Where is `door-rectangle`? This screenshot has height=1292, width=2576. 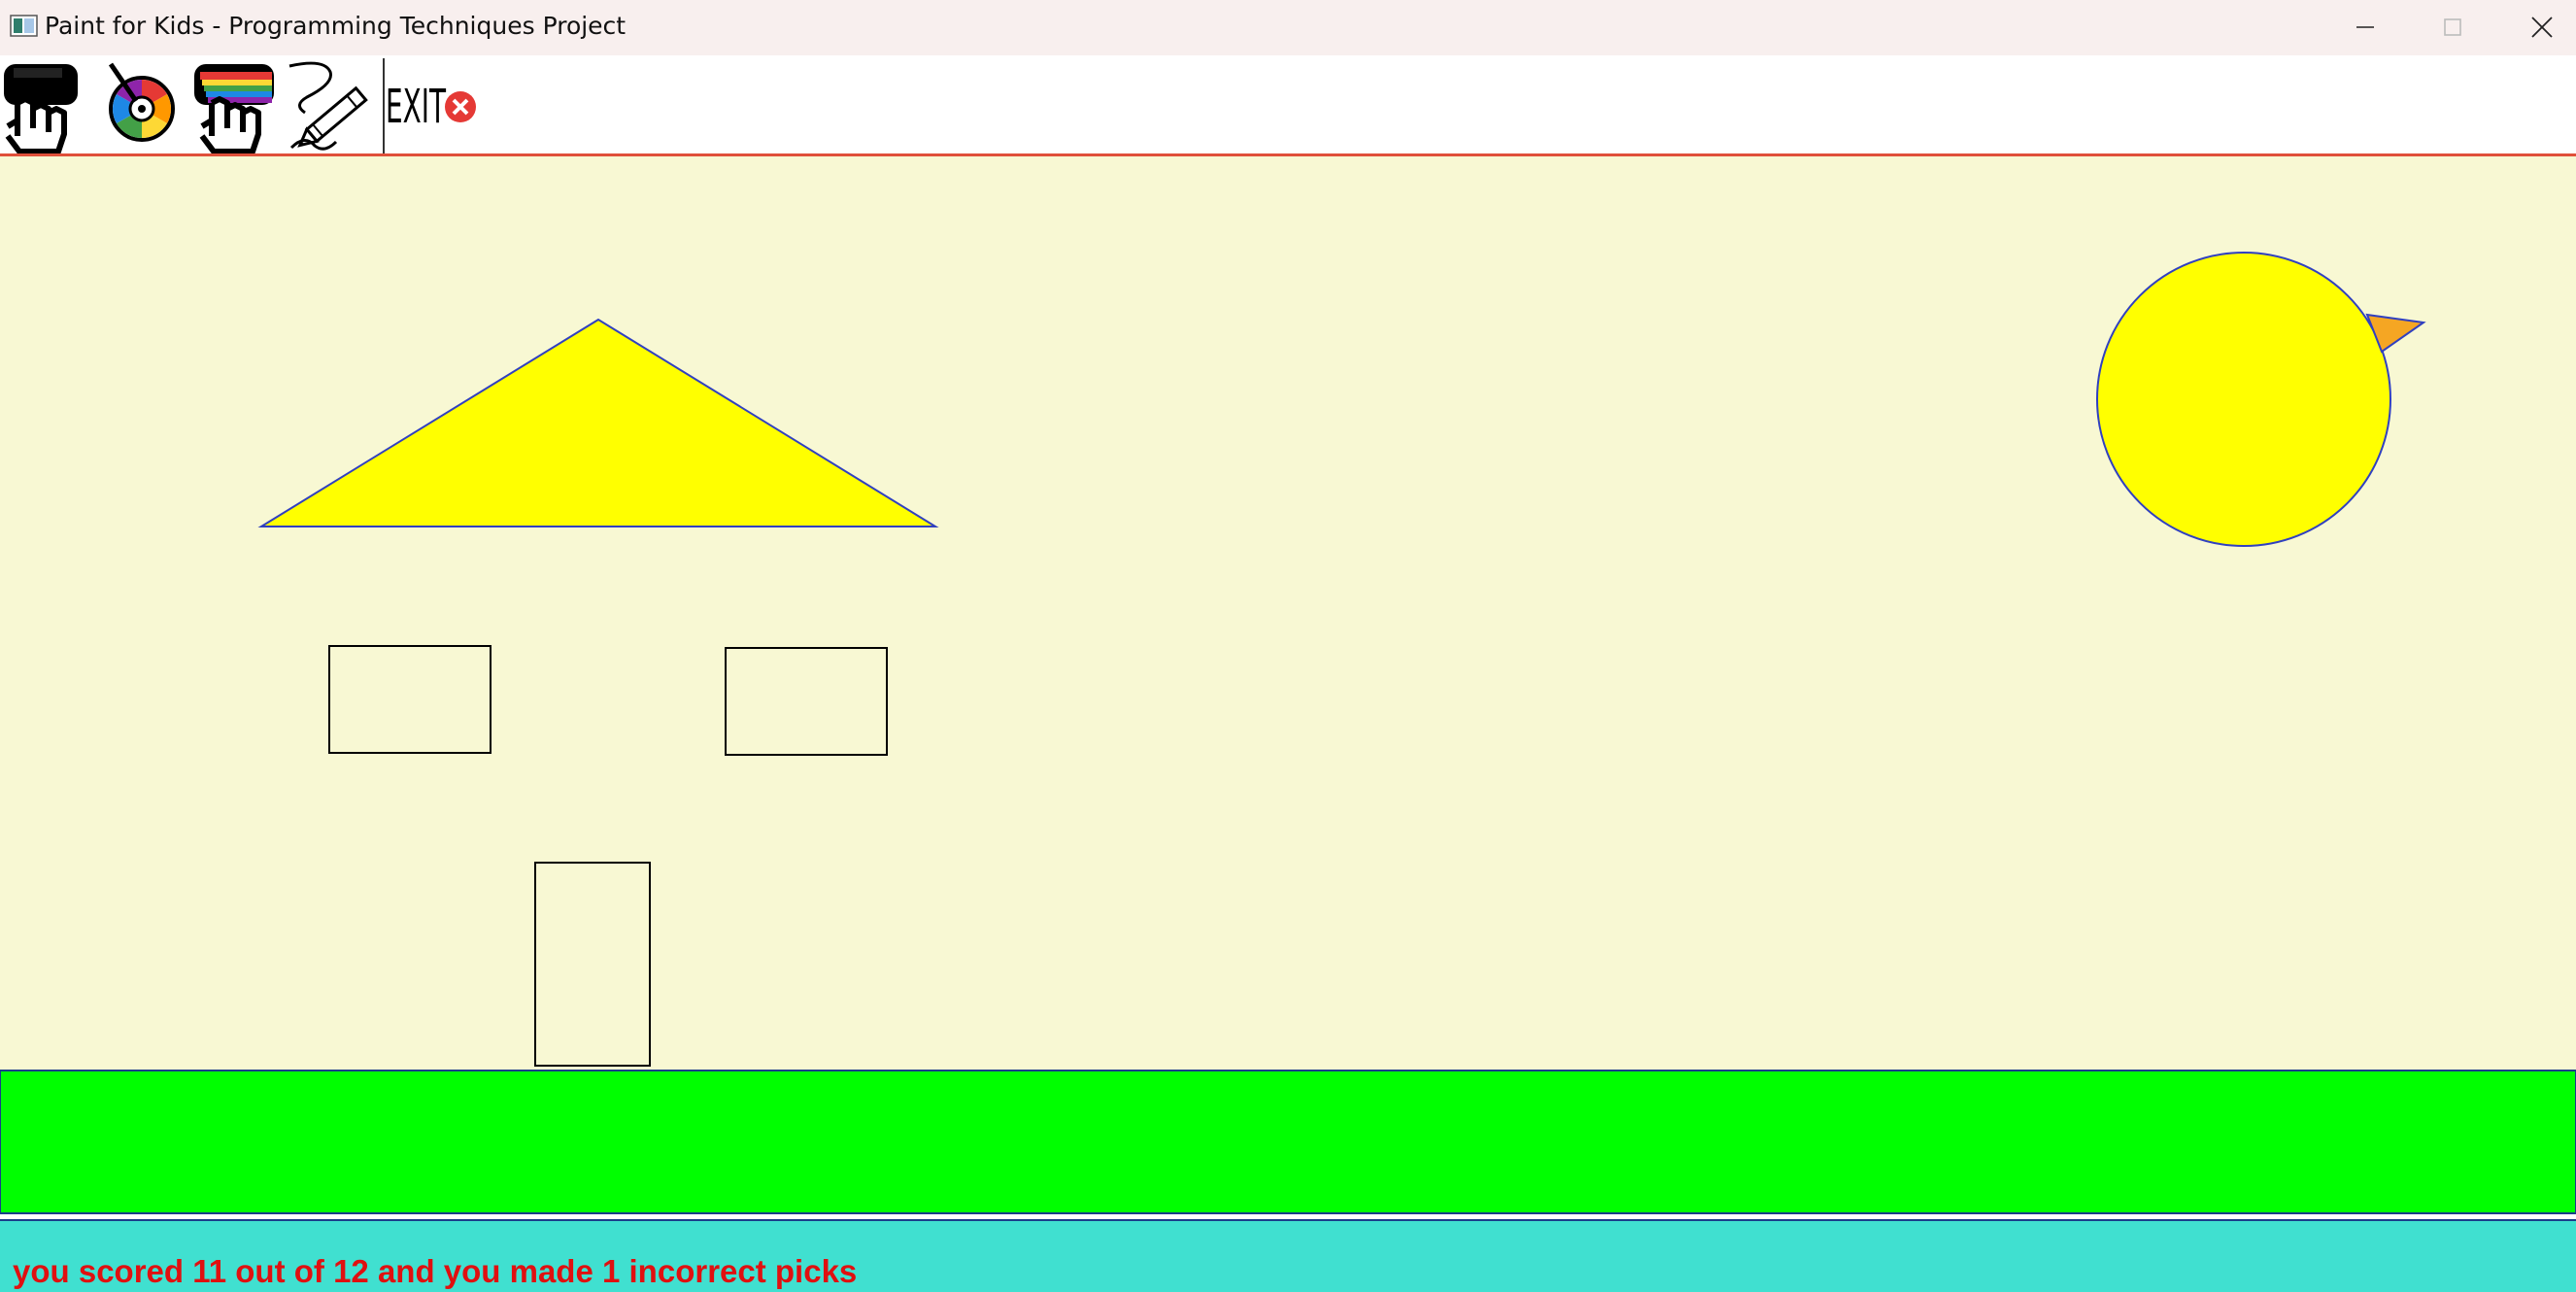
door-rectangle is located at coordinates (592, 964).